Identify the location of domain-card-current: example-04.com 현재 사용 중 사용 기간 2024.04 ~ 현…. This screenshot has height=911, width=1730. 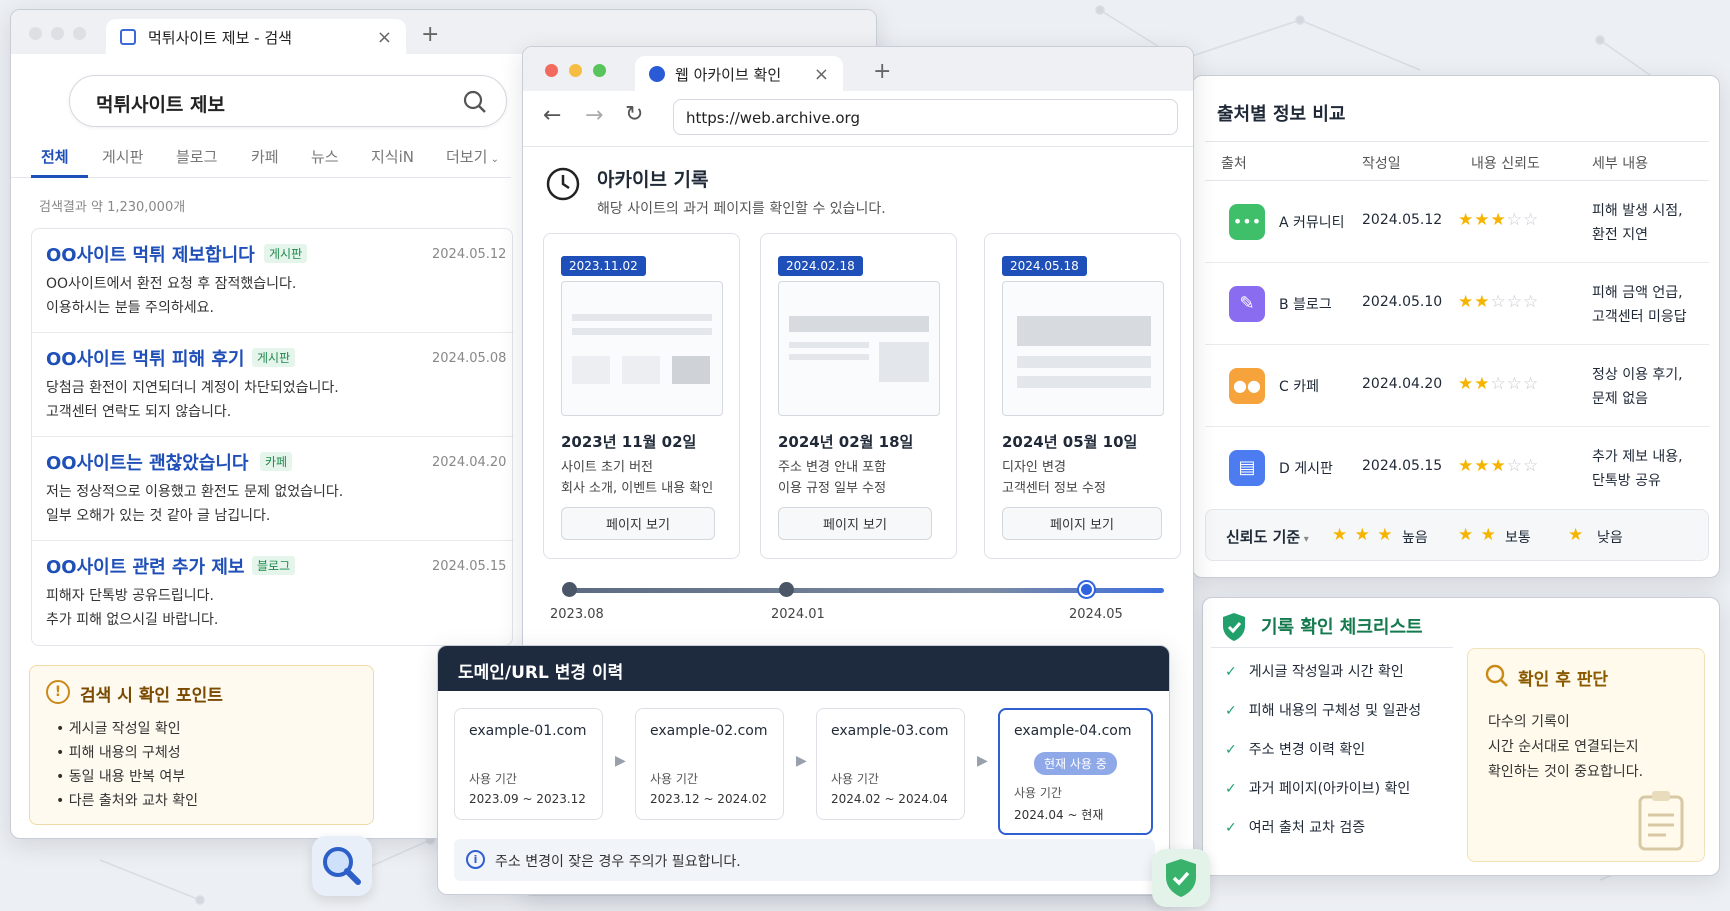
(1075, 771).